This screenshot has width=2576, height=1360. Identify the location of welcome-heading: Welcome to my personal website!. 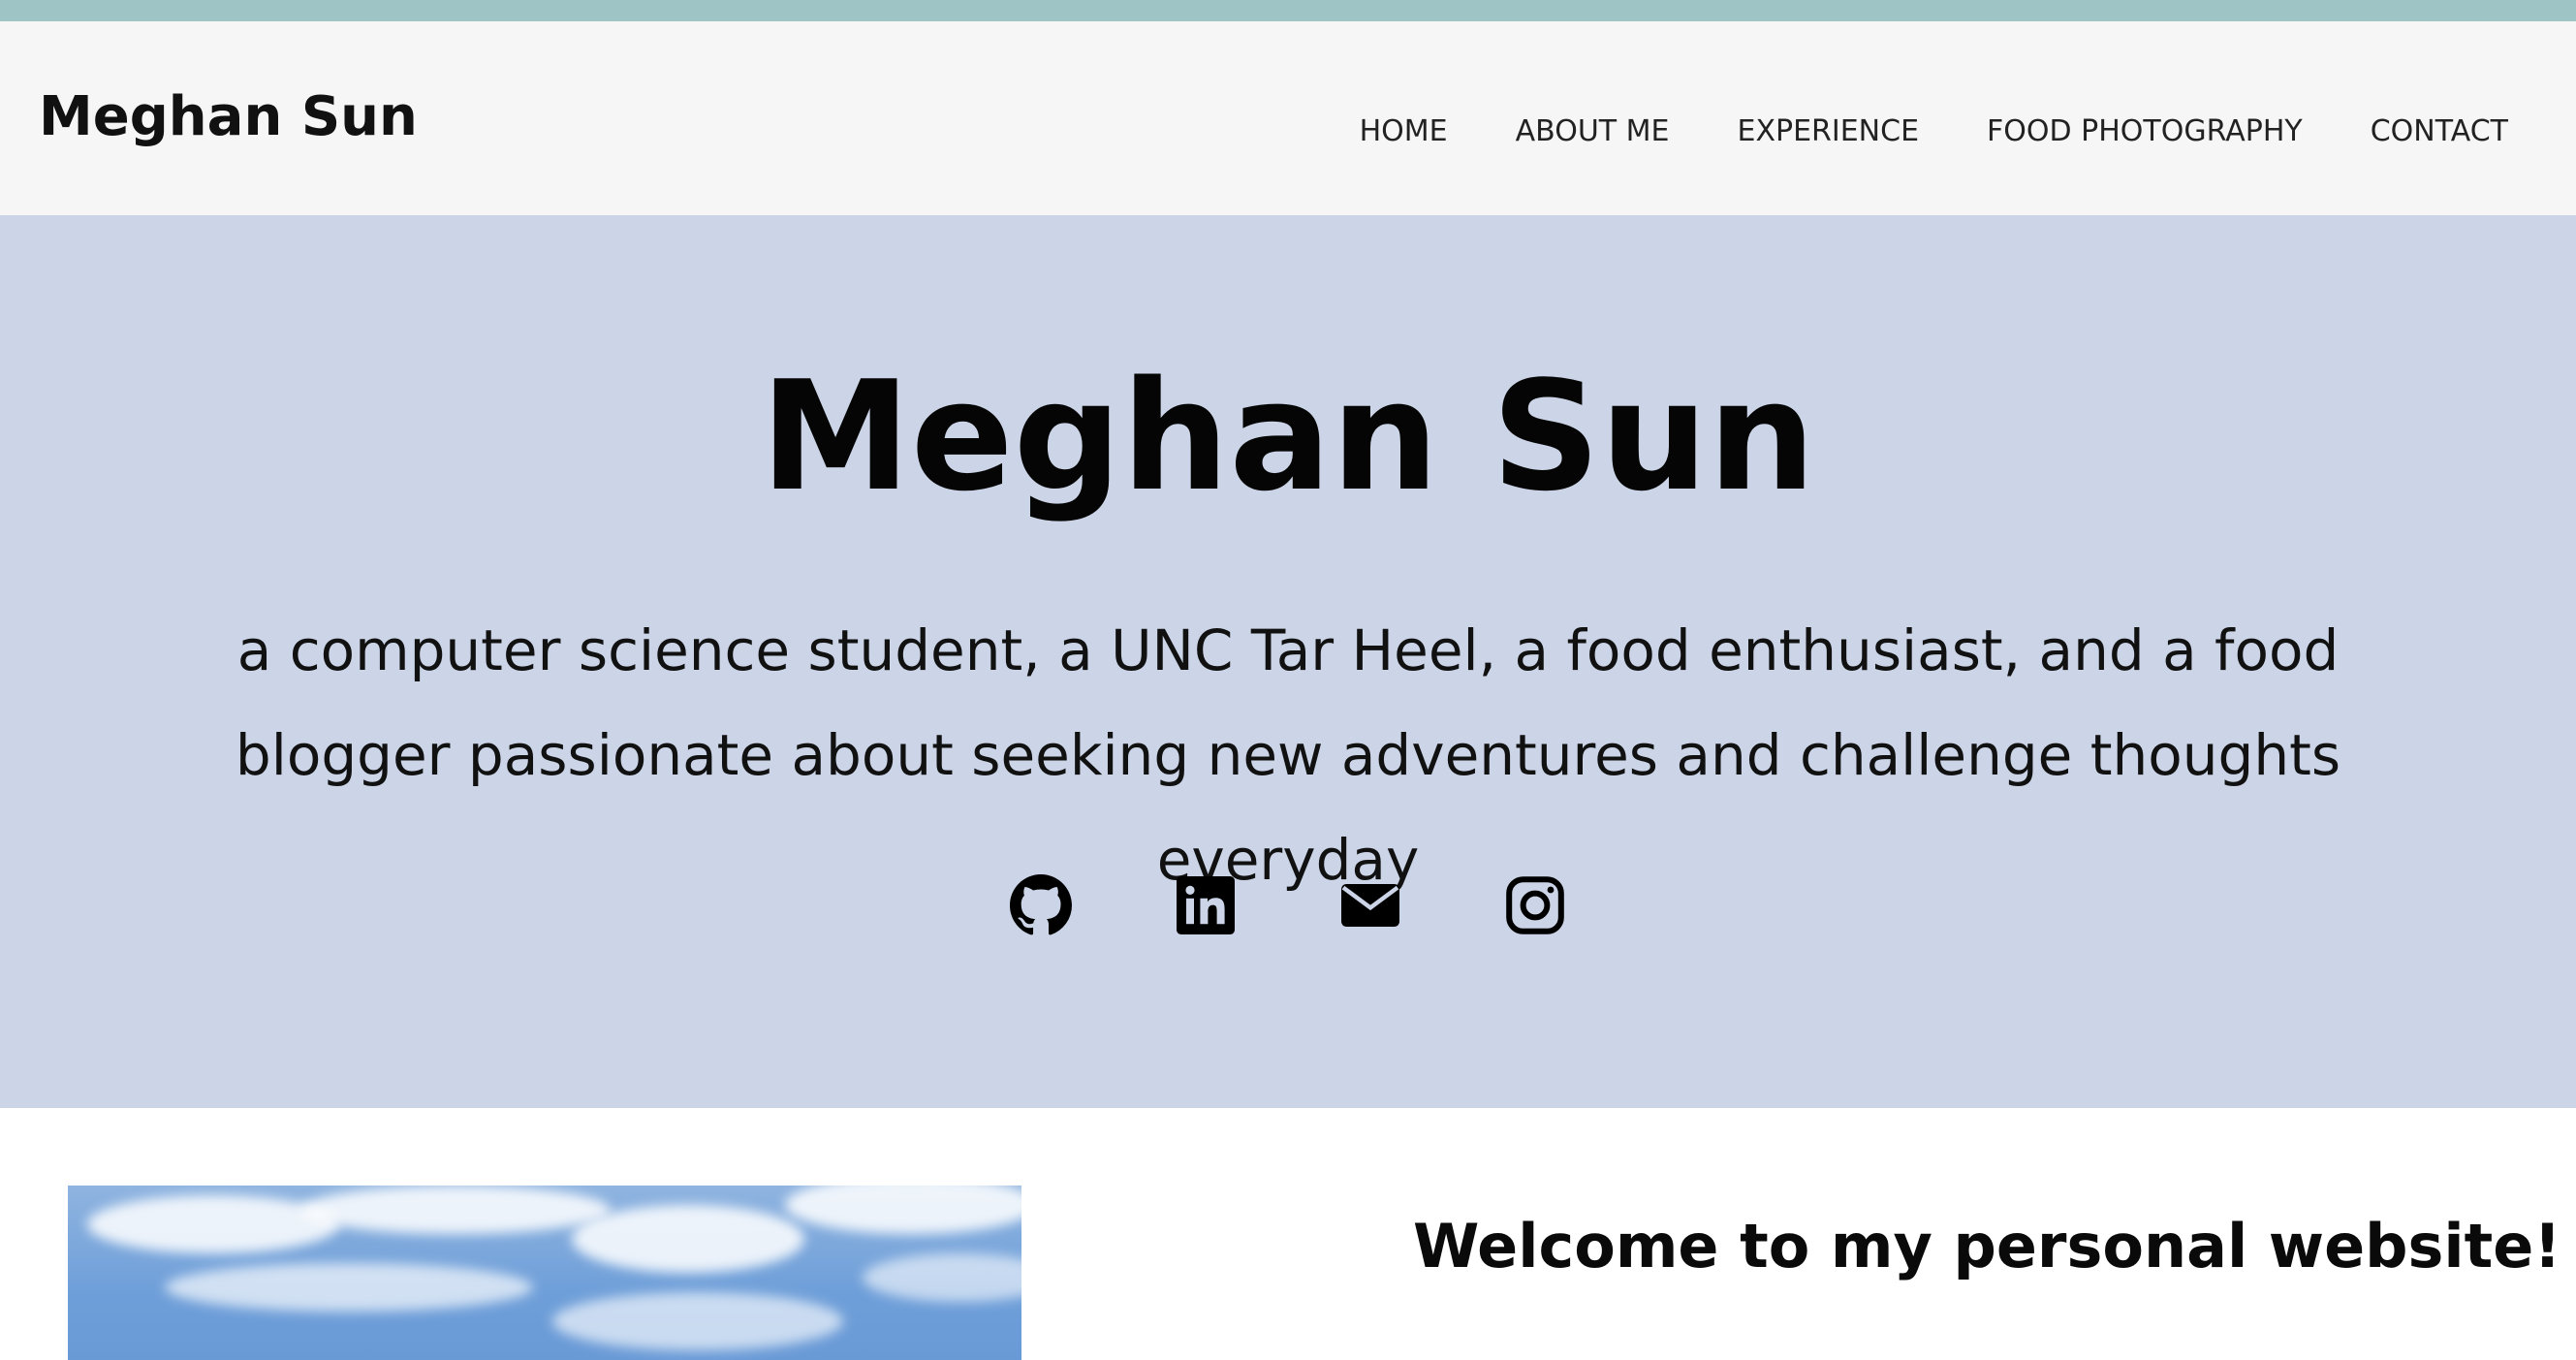
(1987, 1246).